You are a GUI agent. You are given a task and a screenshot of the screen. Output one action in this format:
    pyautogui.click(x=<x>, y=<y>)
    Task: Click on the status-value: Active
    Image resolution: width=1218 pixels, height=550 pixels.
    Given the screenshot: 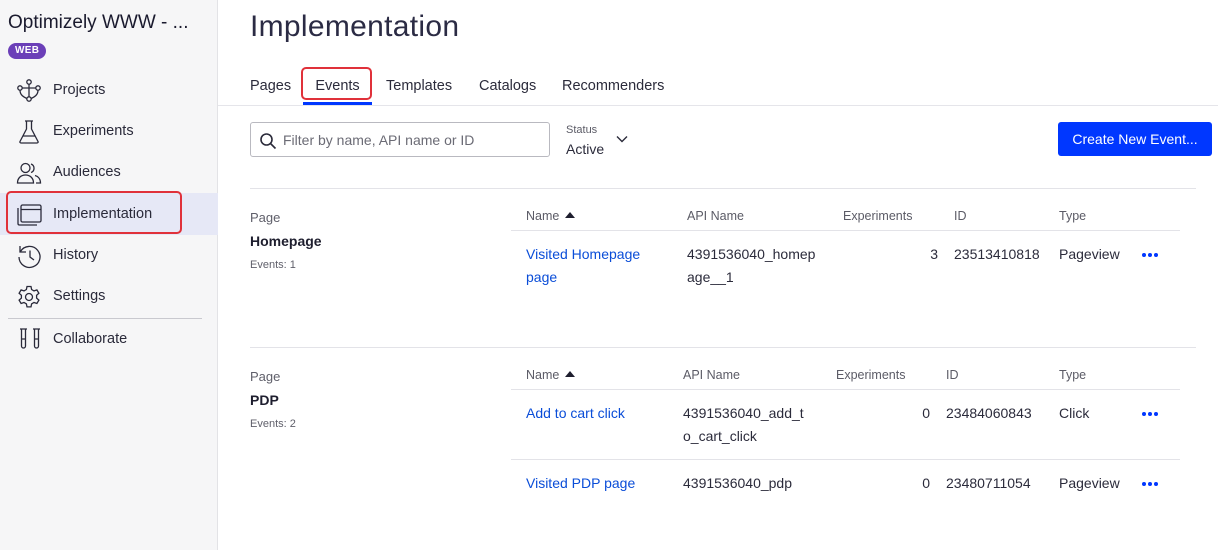 What is the action you would take?
    pyautogui.click(x=585, y=149)
    